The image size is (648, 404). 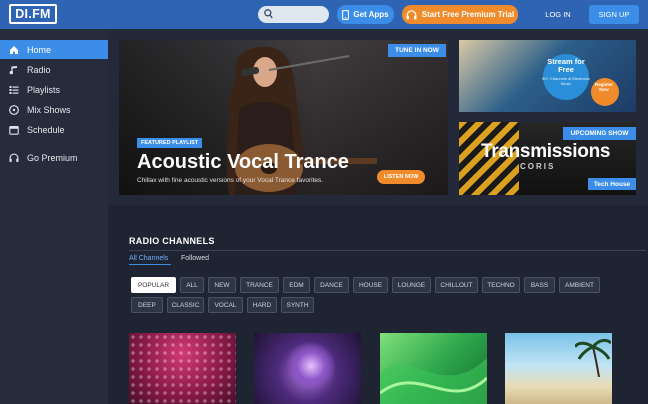 What do you see at coordinates (371, 14) in the screenshot?
I see `get-apps-label: Get Apps` at bounding box center [371, 14].